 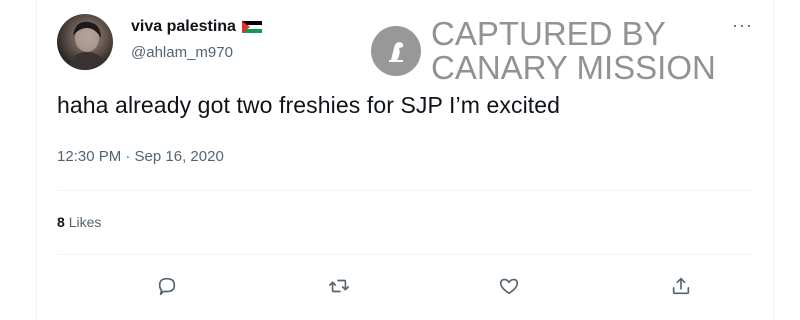 I want to click on action-bar, so click(x=405, y=286).